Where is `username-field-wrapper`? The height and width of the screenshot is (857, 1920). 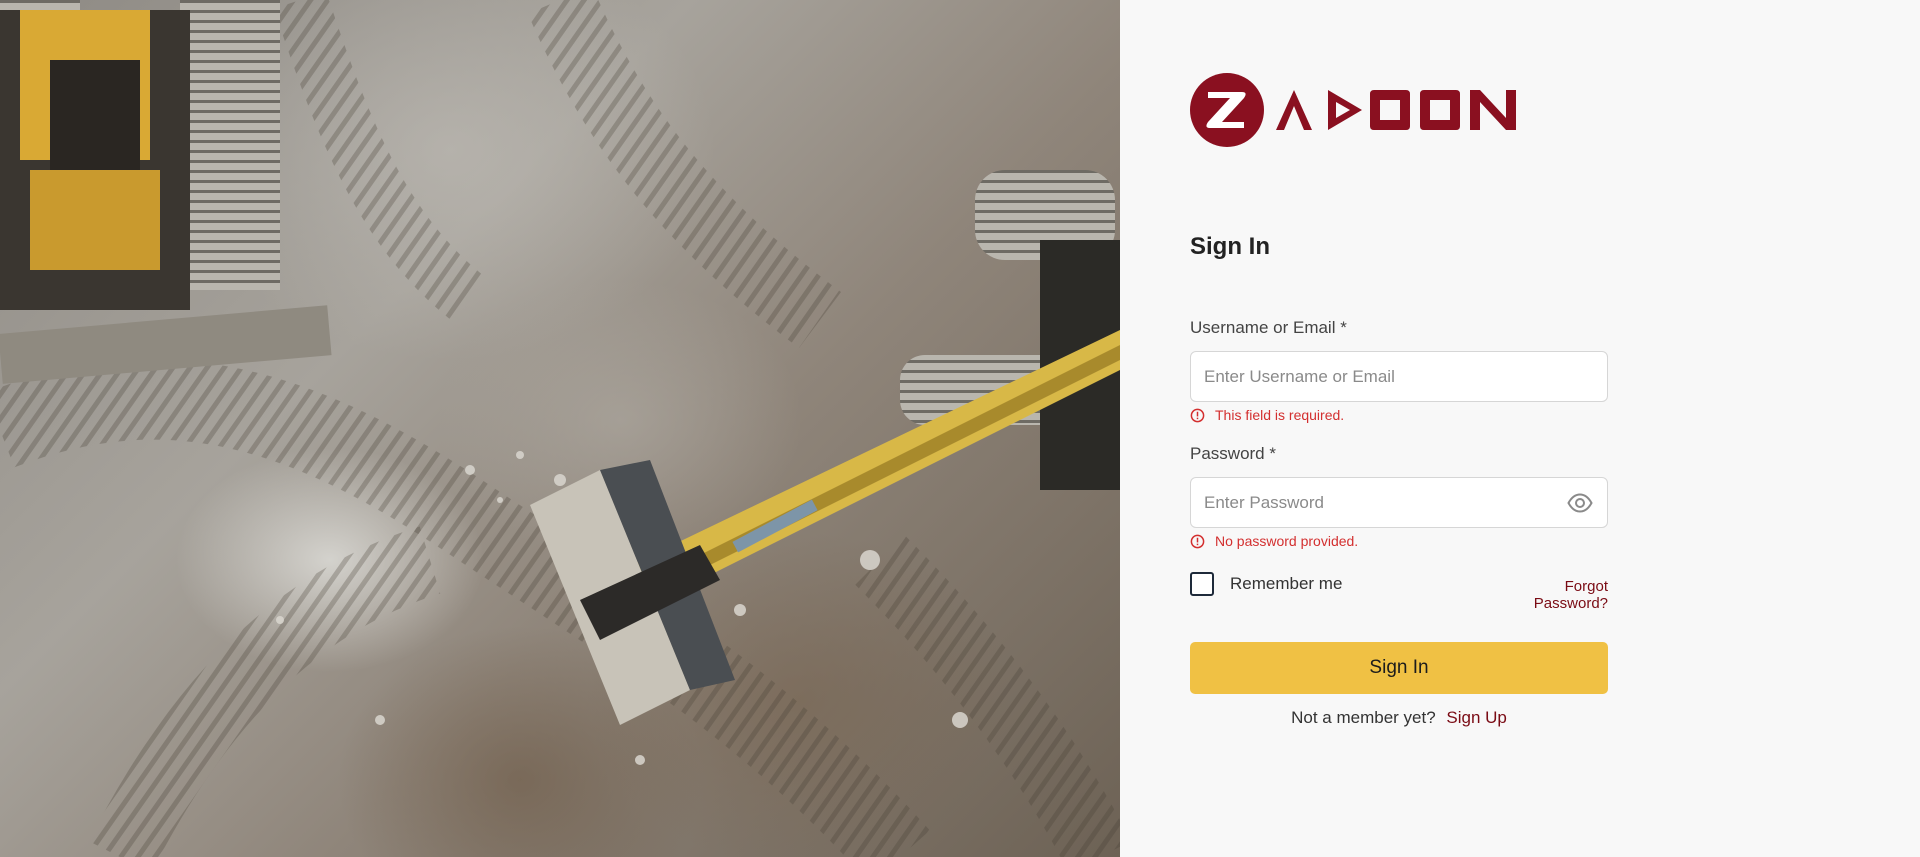
username-field-wrapper is located at coordinates (1399, 376).